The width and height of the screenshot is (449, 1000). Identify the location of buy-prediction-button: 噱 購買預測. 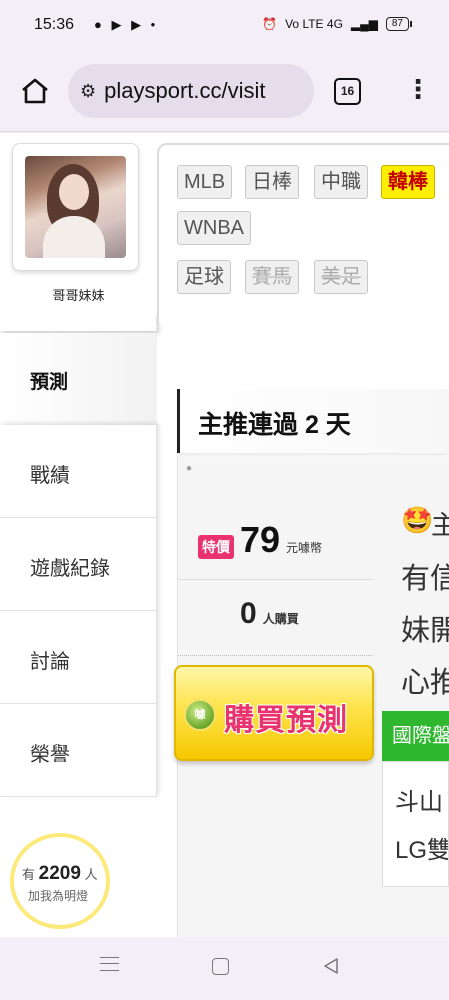
(274, 713).